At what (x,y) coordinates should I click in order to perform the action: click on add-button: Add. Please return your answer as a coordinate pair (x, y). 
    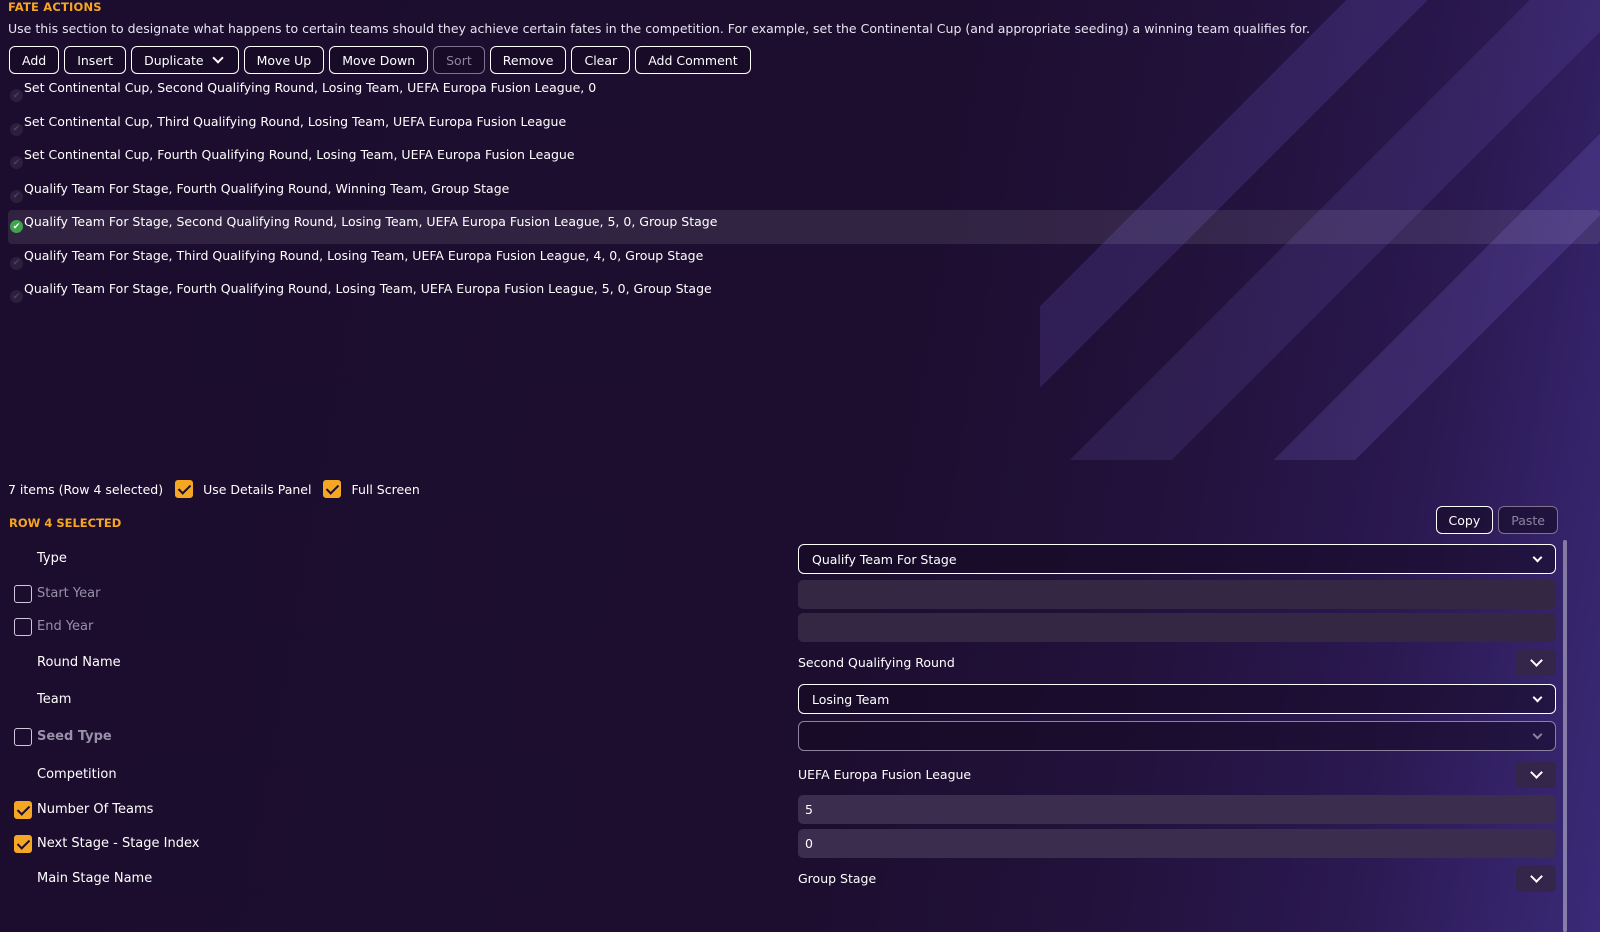
    Looking at the image, I should click on (34, 60).